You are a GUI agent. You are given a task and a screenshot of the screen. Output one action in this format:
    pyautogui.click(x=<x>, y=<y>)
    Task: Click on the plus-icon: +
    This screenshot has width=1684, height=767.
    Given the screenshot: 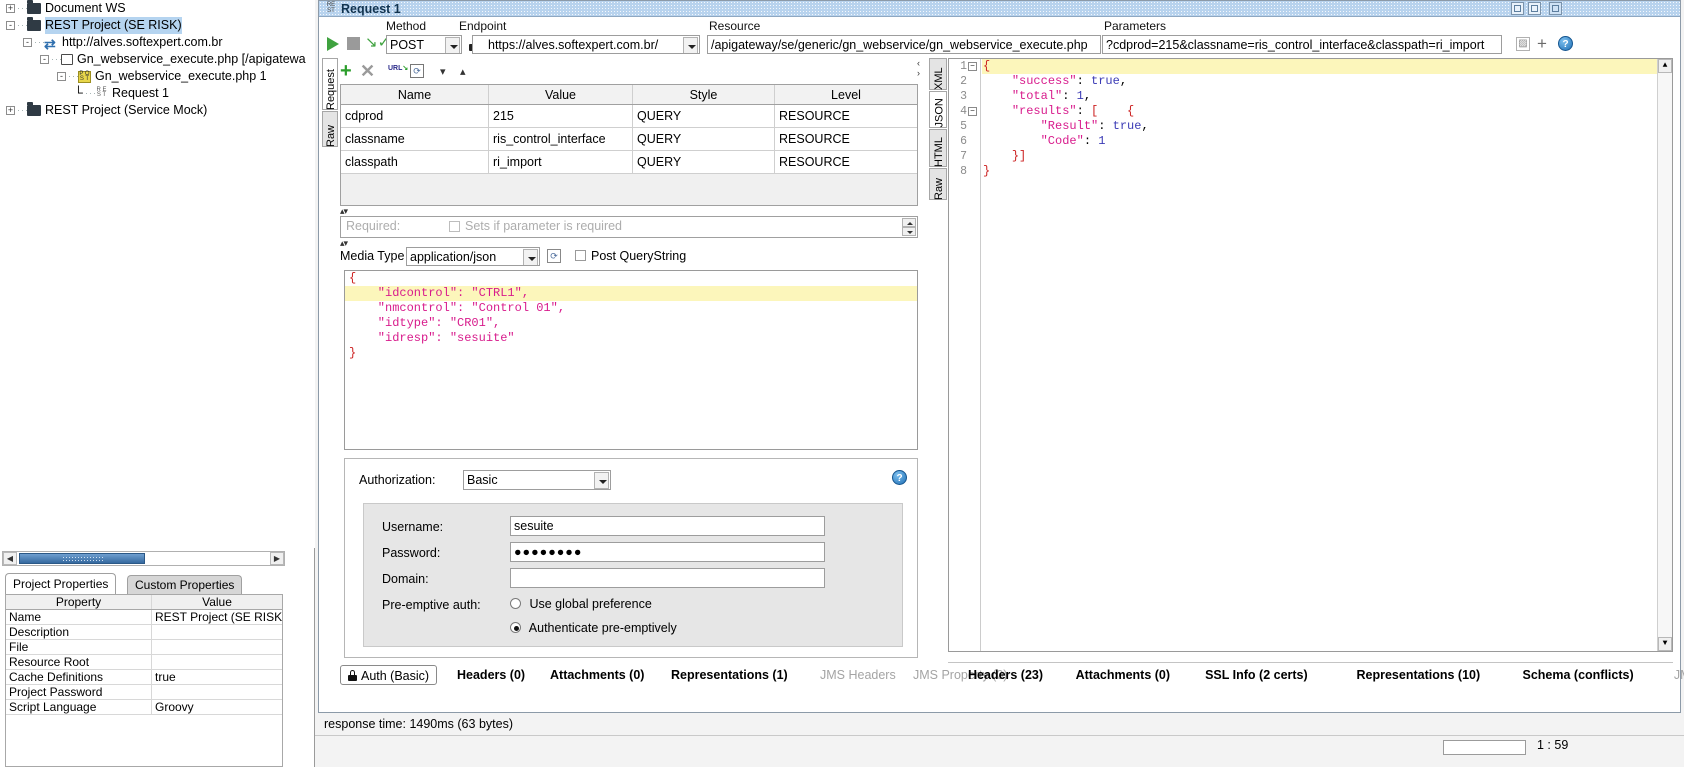 What is the action you would take?
    pyautogui.click(x=1542, y=43)
    